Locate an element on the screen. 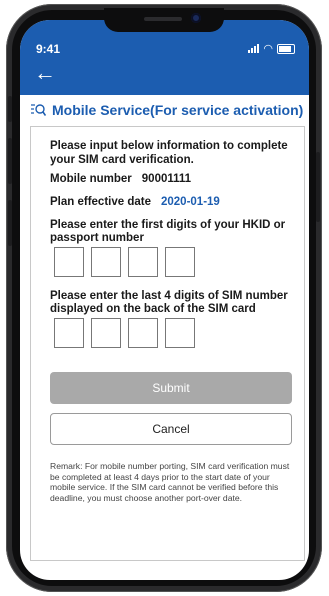 This screenshot has width=329, height=596. volume-up-button is located at coordinates (10, 161).